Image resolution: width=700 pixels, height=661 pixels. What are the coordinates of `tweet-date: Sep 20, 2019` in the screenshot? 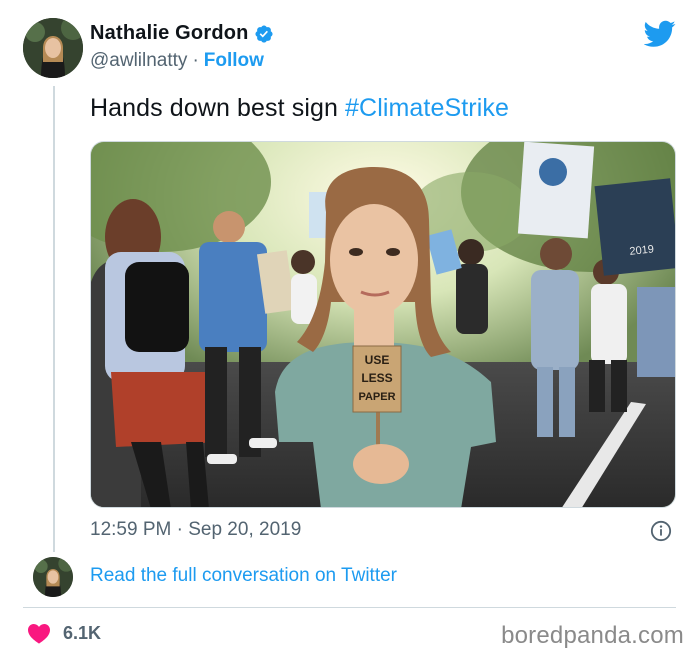 It's located at (245, 529).